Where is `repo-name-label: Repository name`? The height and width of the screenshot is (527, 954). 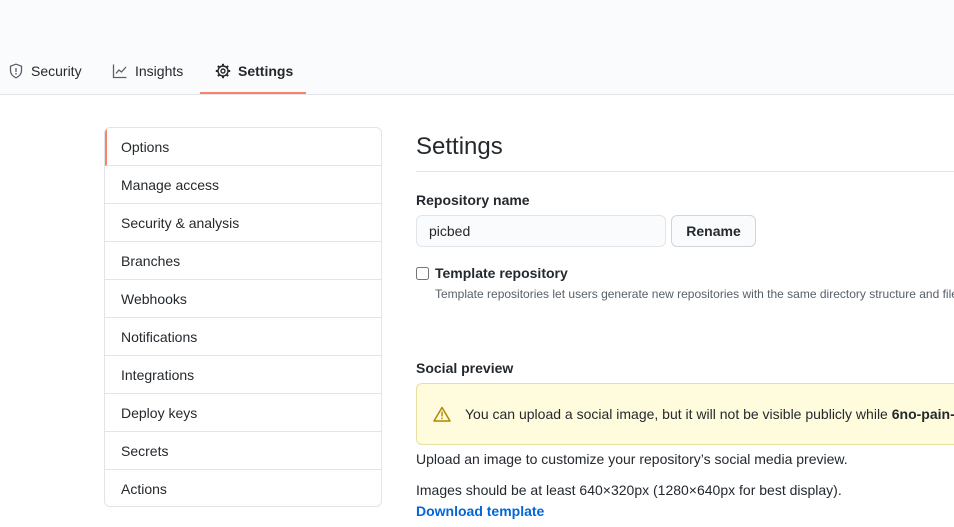
repo-name-label: Repository name is located at coordinates (473, 200).